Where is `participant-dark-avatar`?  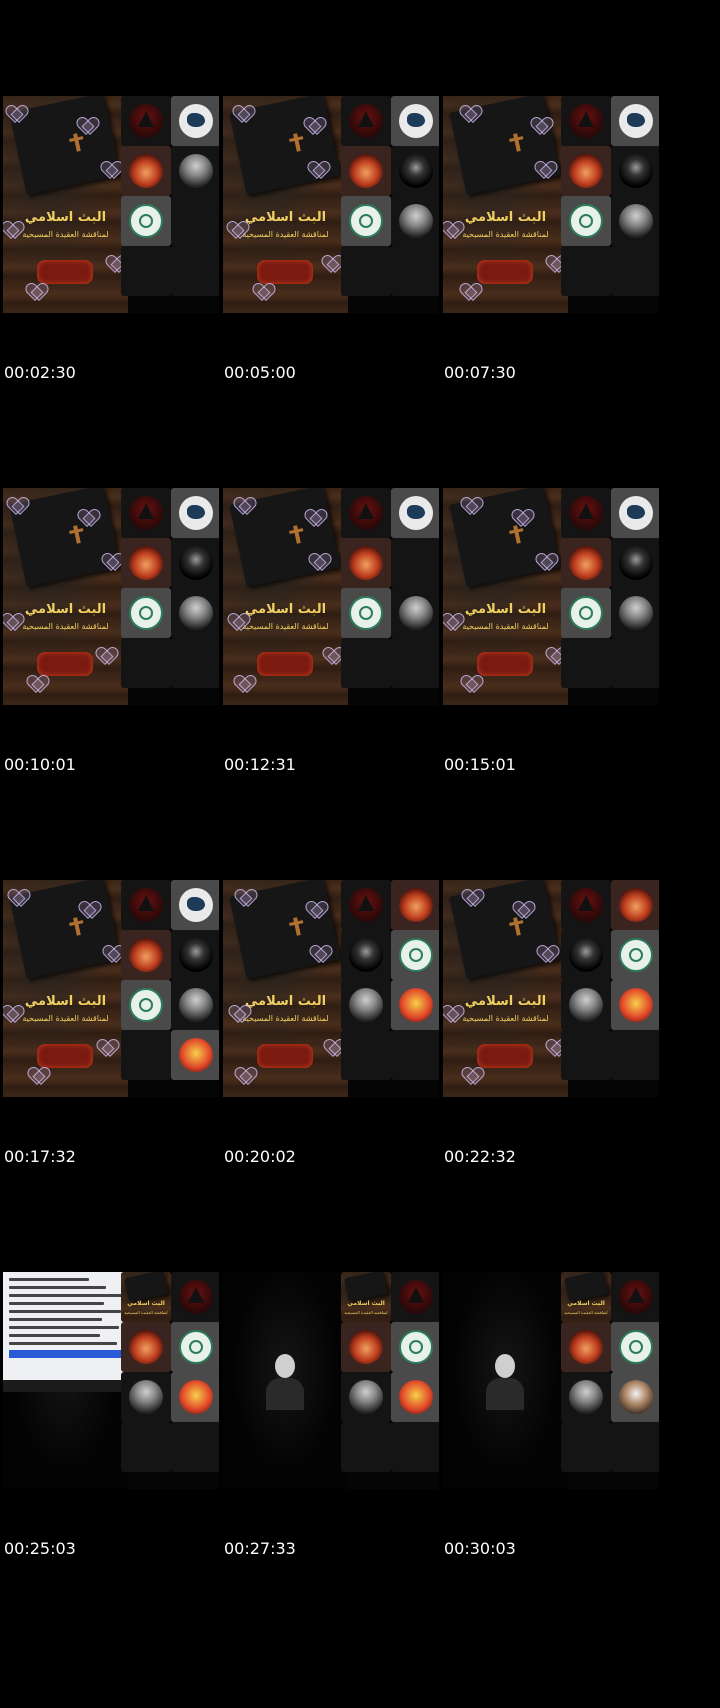 participant-dark-avatar is located at coordinates (196, 955).